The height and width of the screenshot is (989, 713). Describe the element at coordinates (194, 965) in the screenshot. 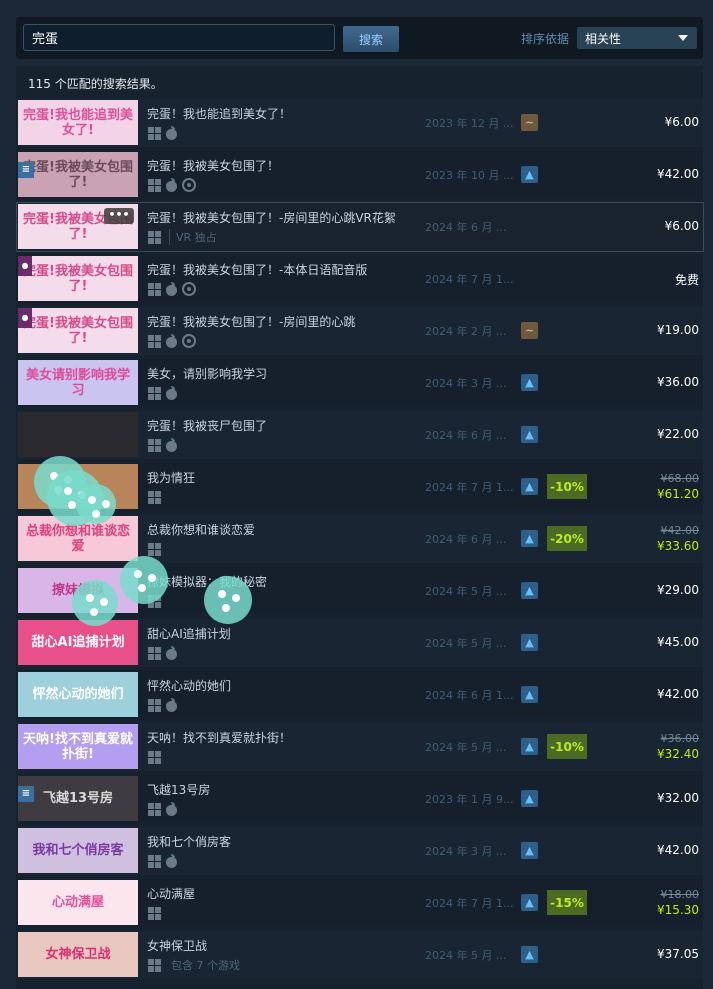

I see `platform-icons: 包含 7 个游戏` at that location.